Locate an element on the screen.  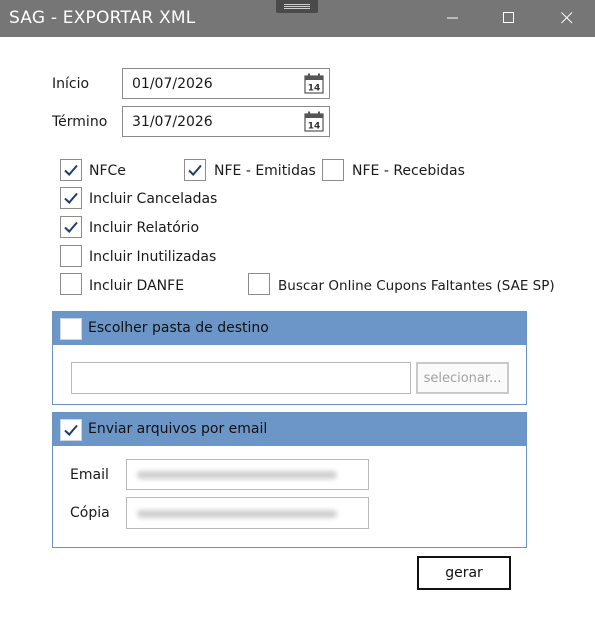
termino-date-value: 31/07/2026 is located at coordinates (172, 122).